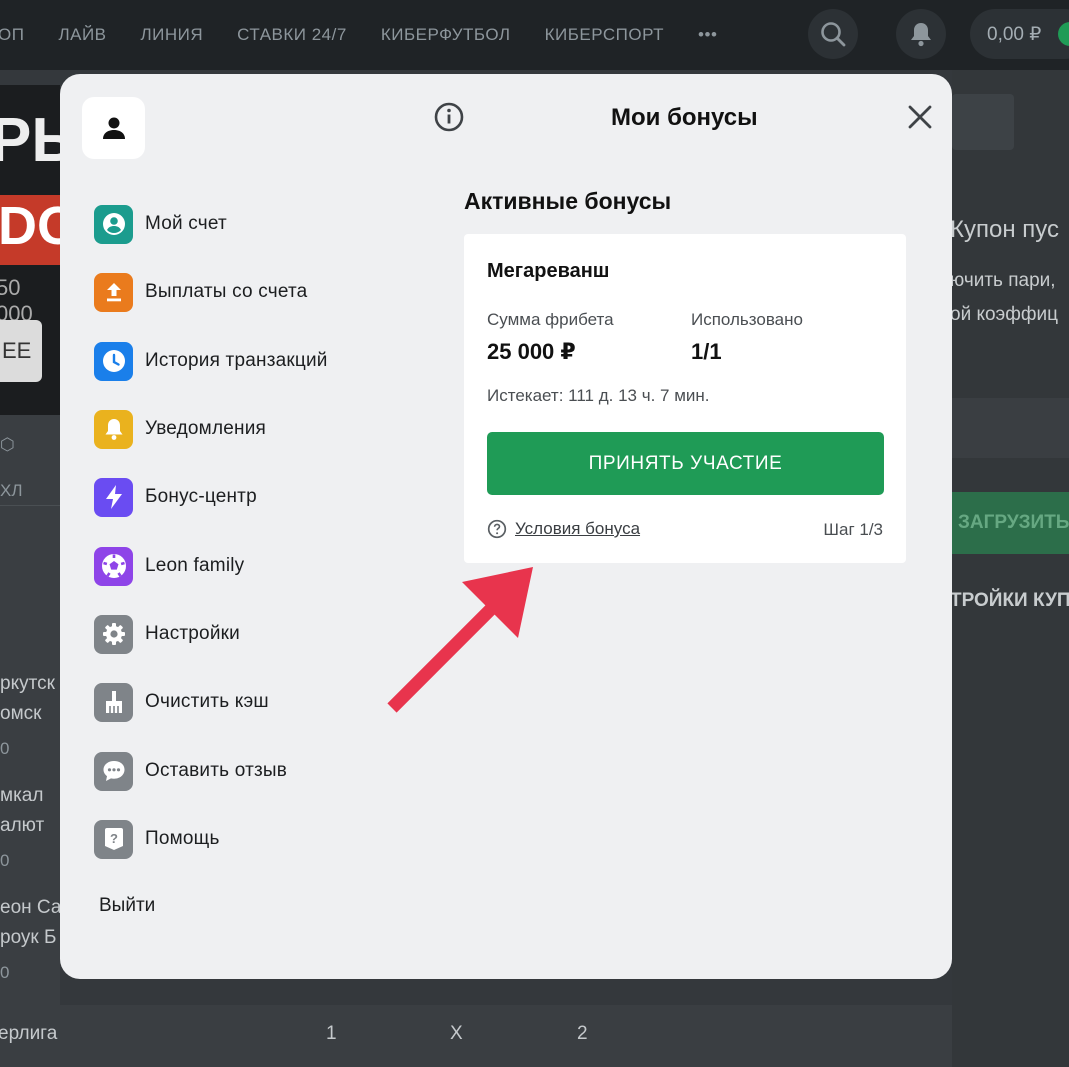  What do you see at coordinates (216, 770) in the screenshot?
I see `menu-item-label: Оставить отзыв` at bounding box center [216, 770].